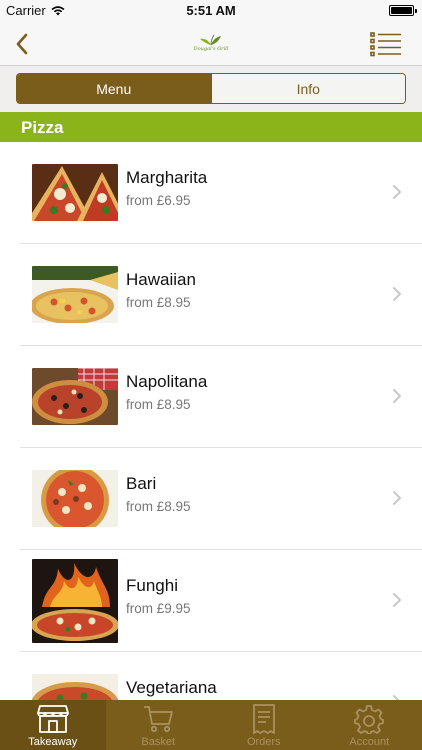 This screenshot has width=422, height=750. I want to click on battery-icon, so click(403, 10).